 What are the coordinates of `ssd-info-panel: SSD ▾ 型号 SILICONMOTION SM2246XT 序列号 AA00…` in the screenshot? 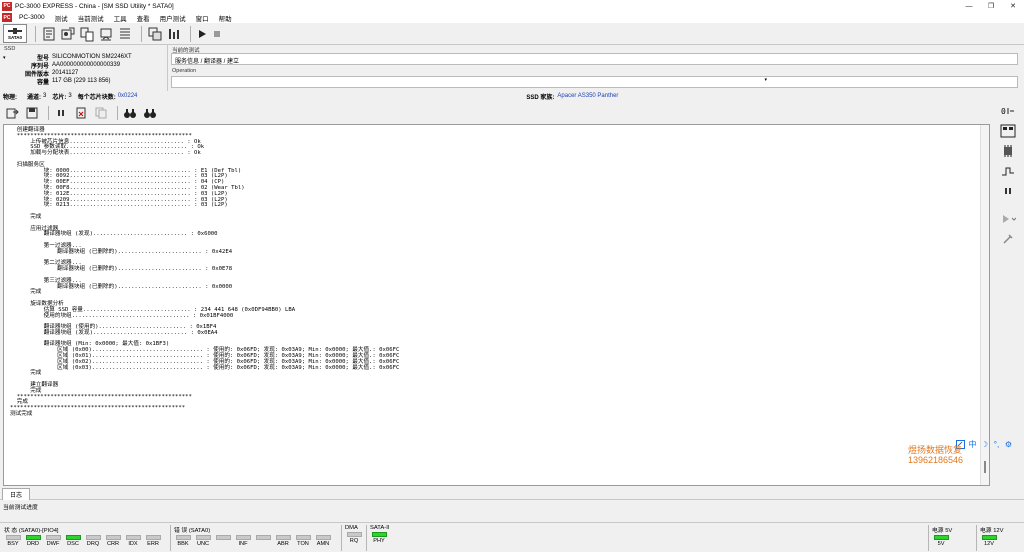 It's located at (84, 68).